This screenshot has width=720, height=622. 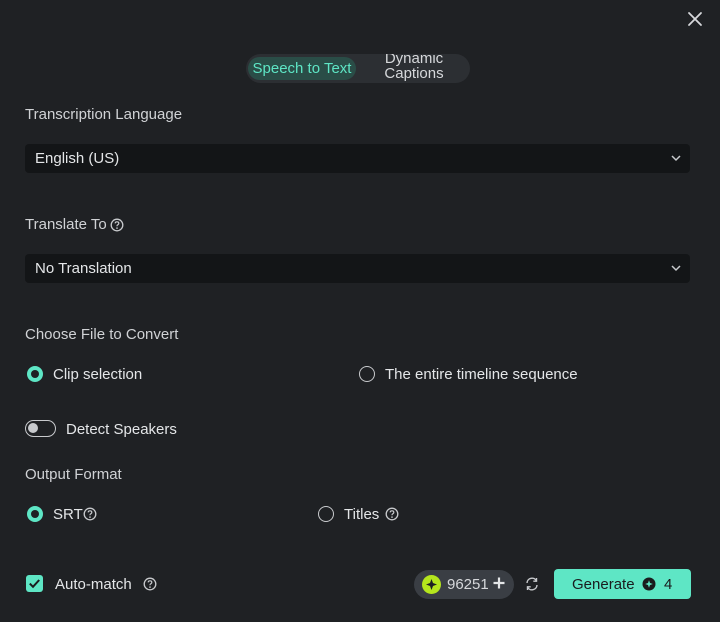 I want to click on check-icon, so click(x=34, y=584).